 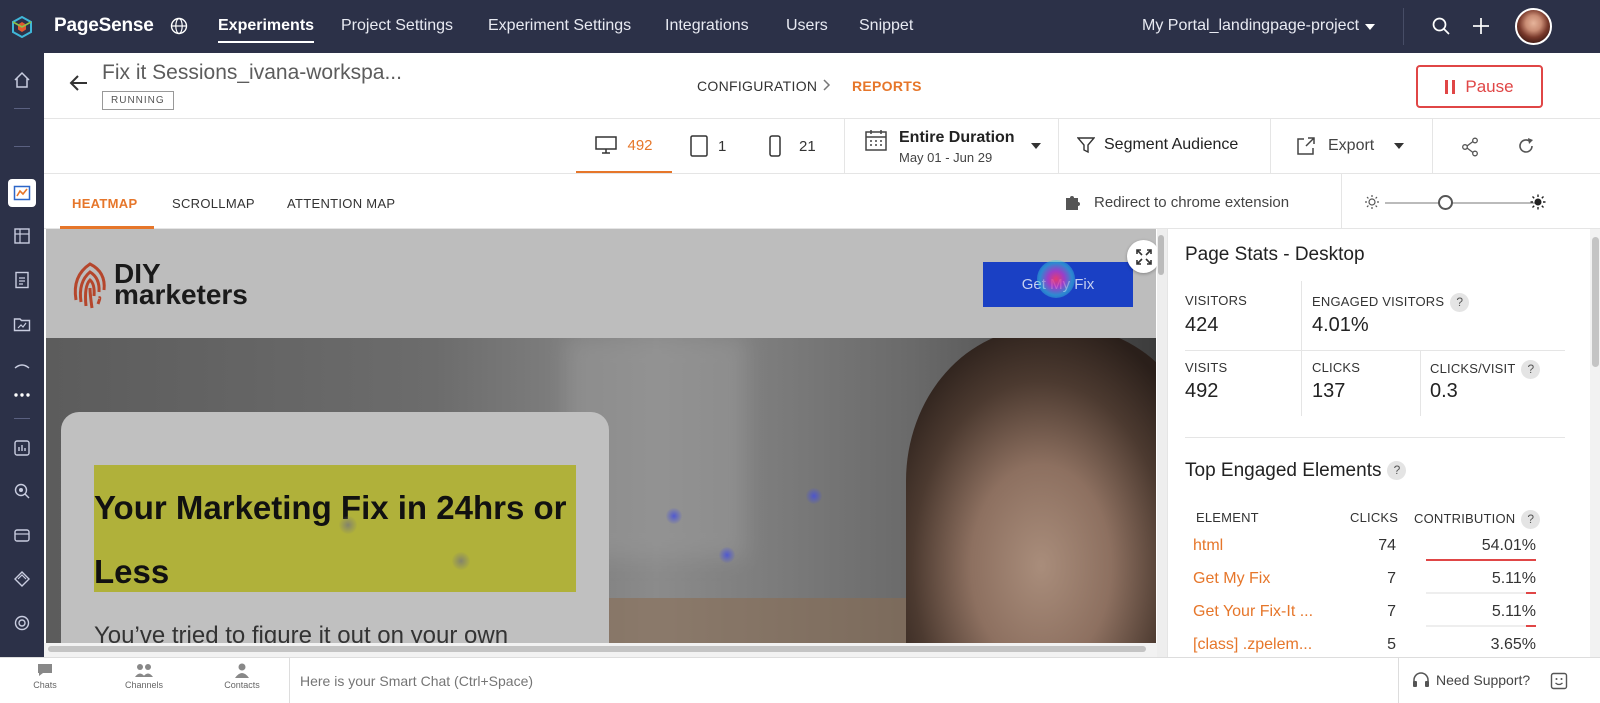 I want to click on app-logo-icon, so click(x=22, y=26).